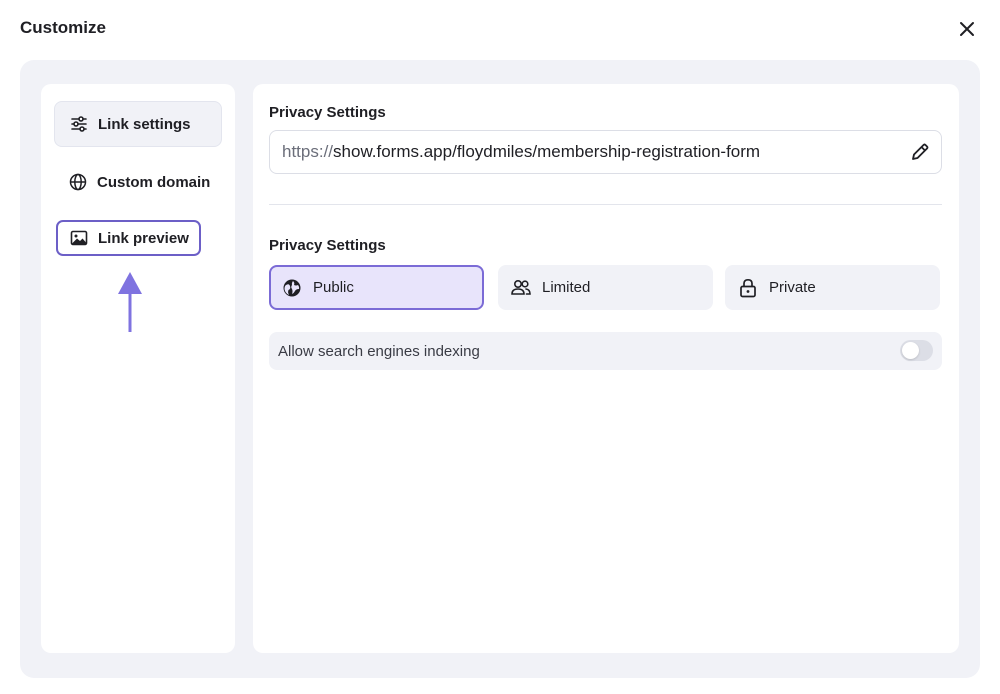  Describe the element at coordinates (292, 288) in the screenshot. I see `globe-filled-icon` at that location.